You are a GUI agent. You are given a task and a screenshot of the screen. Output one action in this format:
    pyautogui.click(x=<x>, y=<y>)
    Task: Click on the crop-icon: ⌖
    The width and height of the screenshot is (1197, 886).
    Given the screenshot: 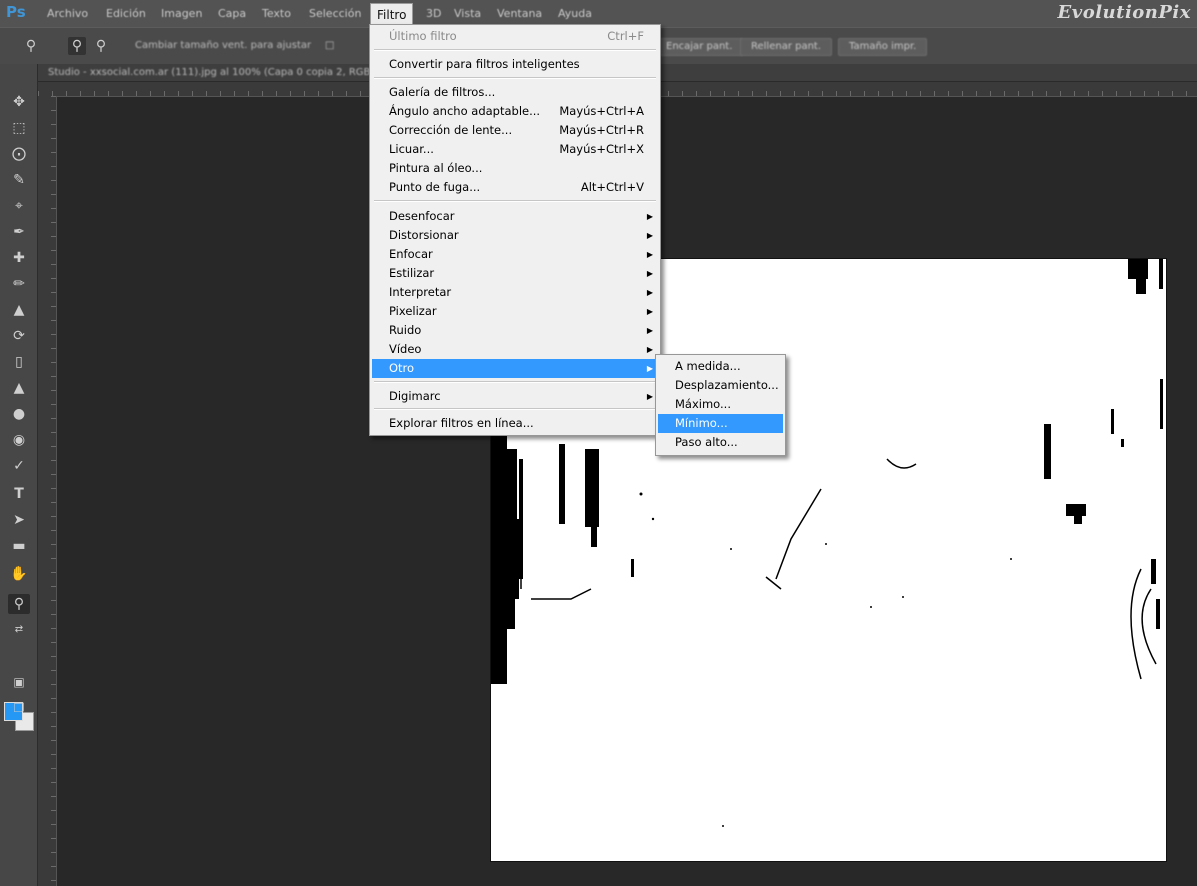 What is the action you would take?
    pyautogui.click(x=19, y=206)
    